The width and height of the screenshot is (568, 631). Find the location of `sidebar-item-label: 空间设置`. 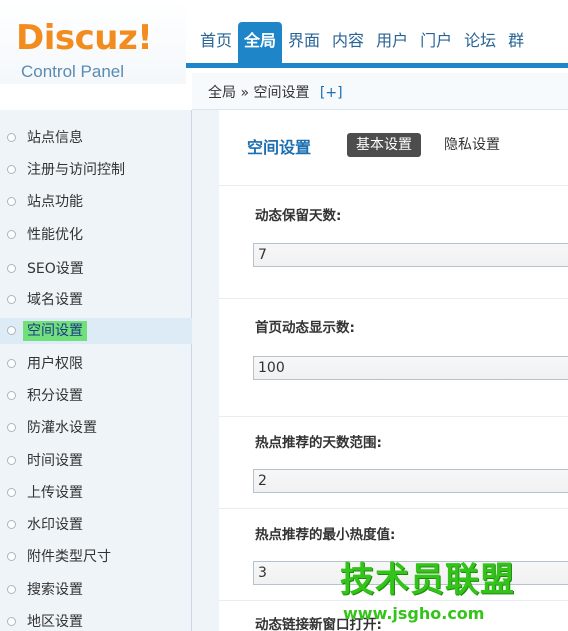

sidebar-item-label: 空间设置 is located at coordinates (55, 331).